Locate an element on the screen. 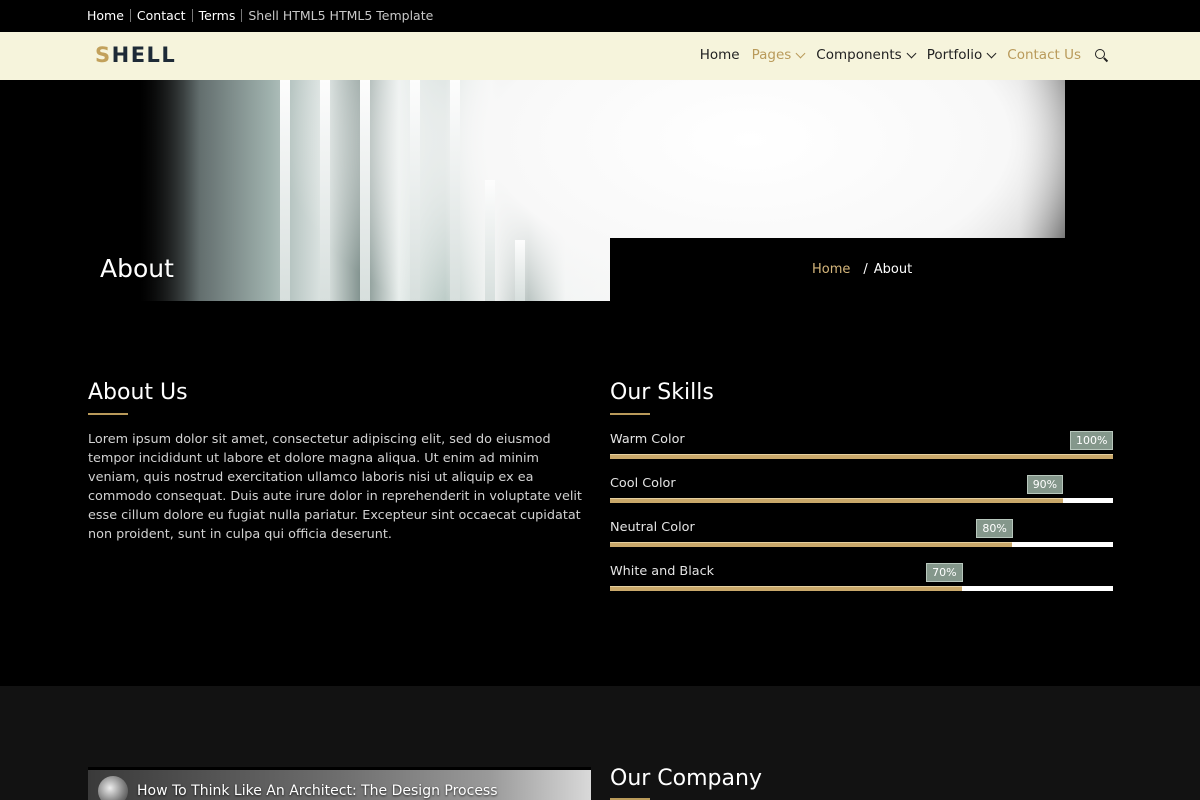  top-link-contact: Contact is located at coordinates (161, 15).